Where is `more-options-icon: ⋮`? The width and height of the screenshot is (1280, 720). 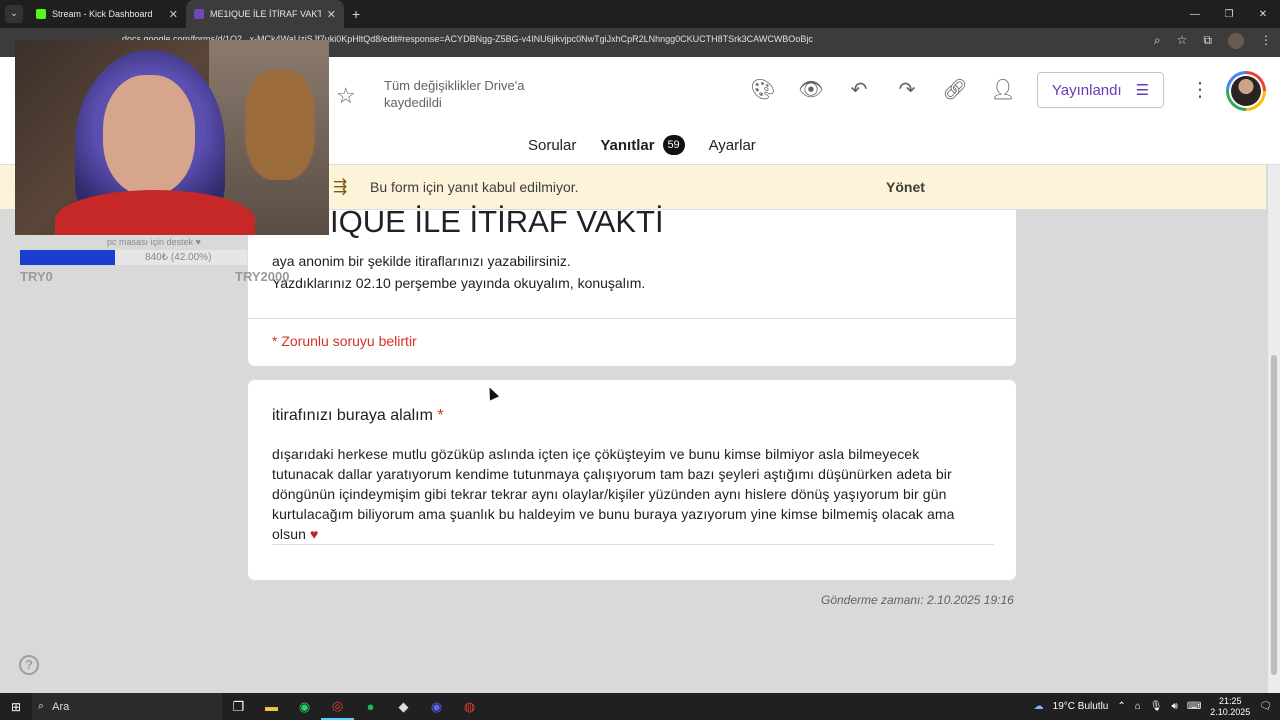
more-options-icon: ⋮ is located at coordinates (1200, 89).